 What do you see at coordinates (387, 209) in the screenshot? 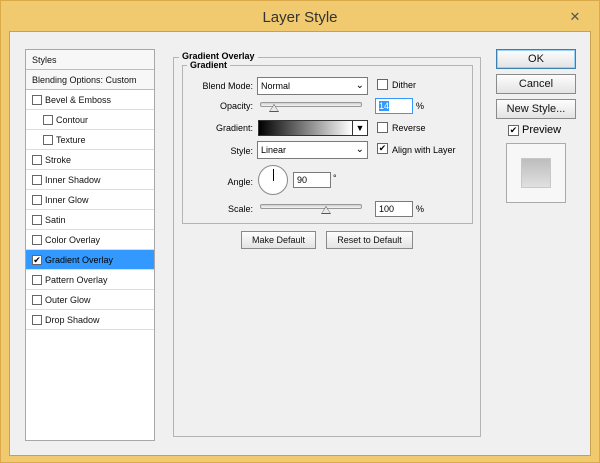
I see `scale-value: 100` at bounding box center [387, 209].